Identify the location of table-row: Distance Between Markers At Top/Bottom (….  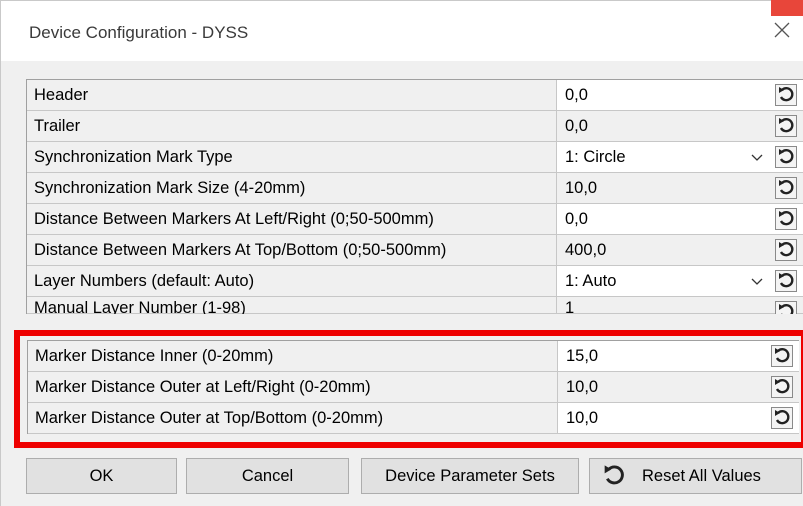
(415, 250).